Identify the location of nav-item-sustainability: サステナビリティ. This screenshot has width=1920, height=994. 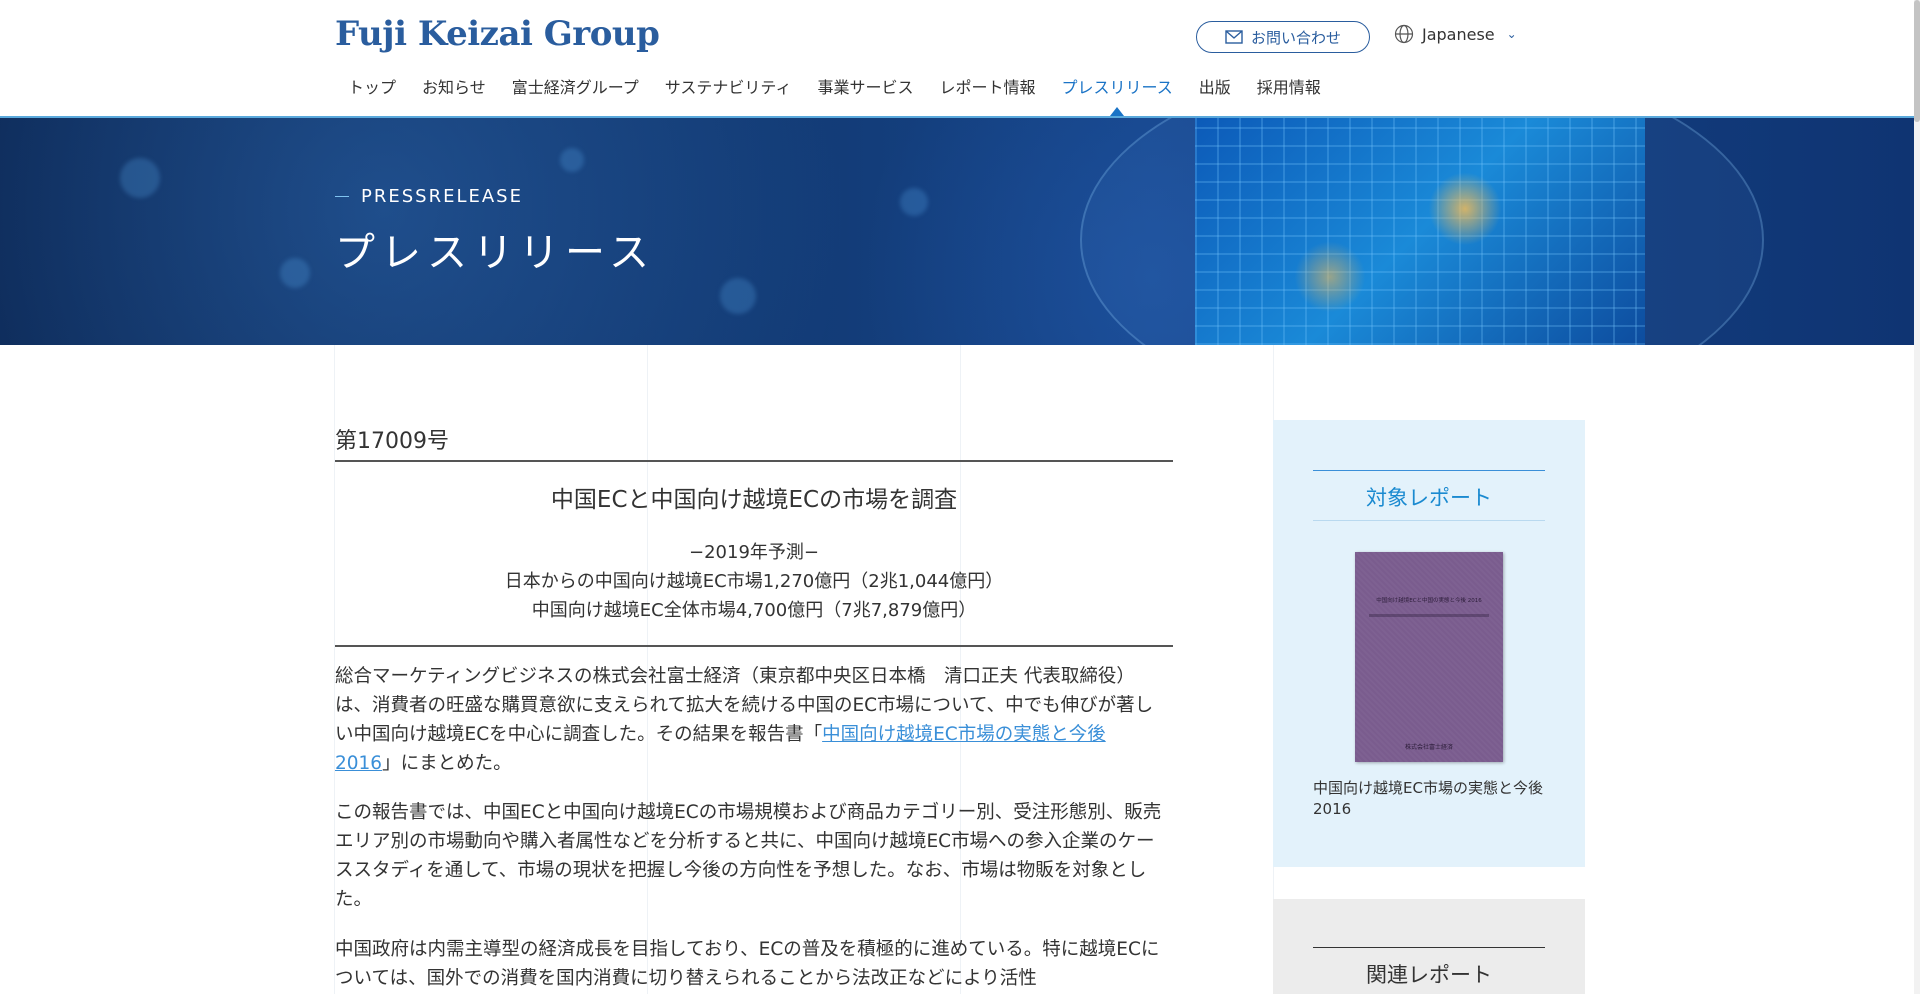
(728, 86).